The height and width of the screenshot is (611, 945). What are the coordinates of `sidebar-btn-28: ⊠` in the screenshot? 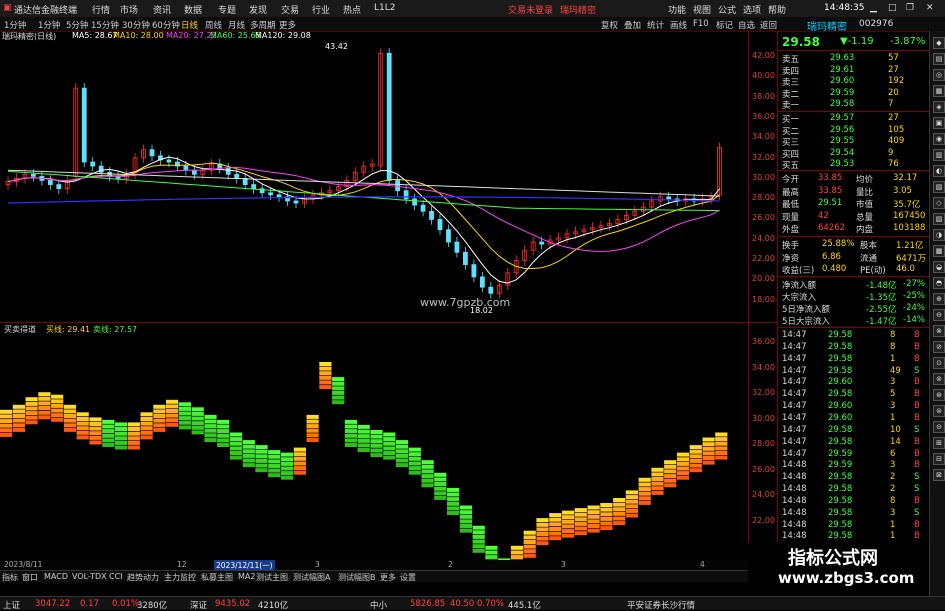 It's located at (939, 475).